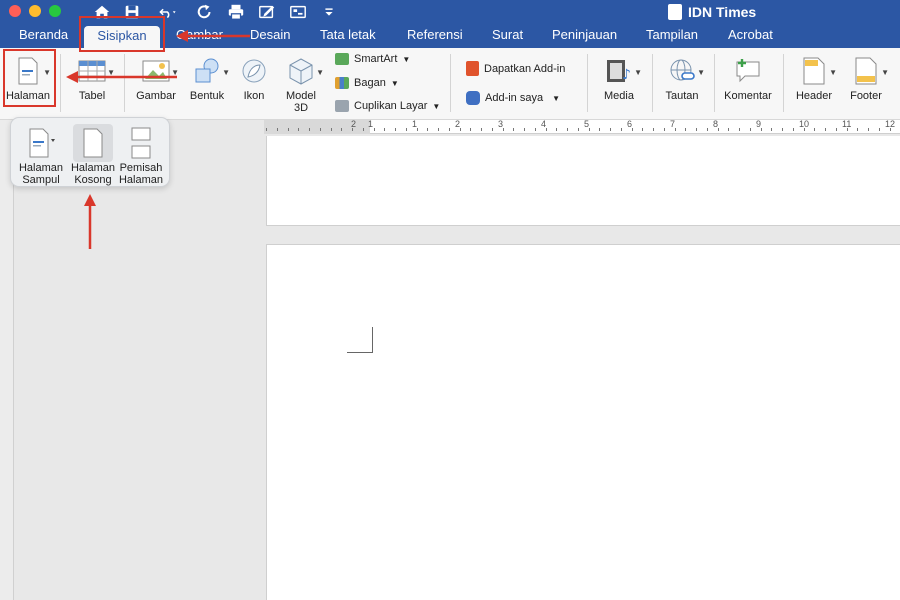 Image resolution: width=900 pixels, height=600 pixels. I want to click on arrow-to-halaman-kosong, so click(90, 221).